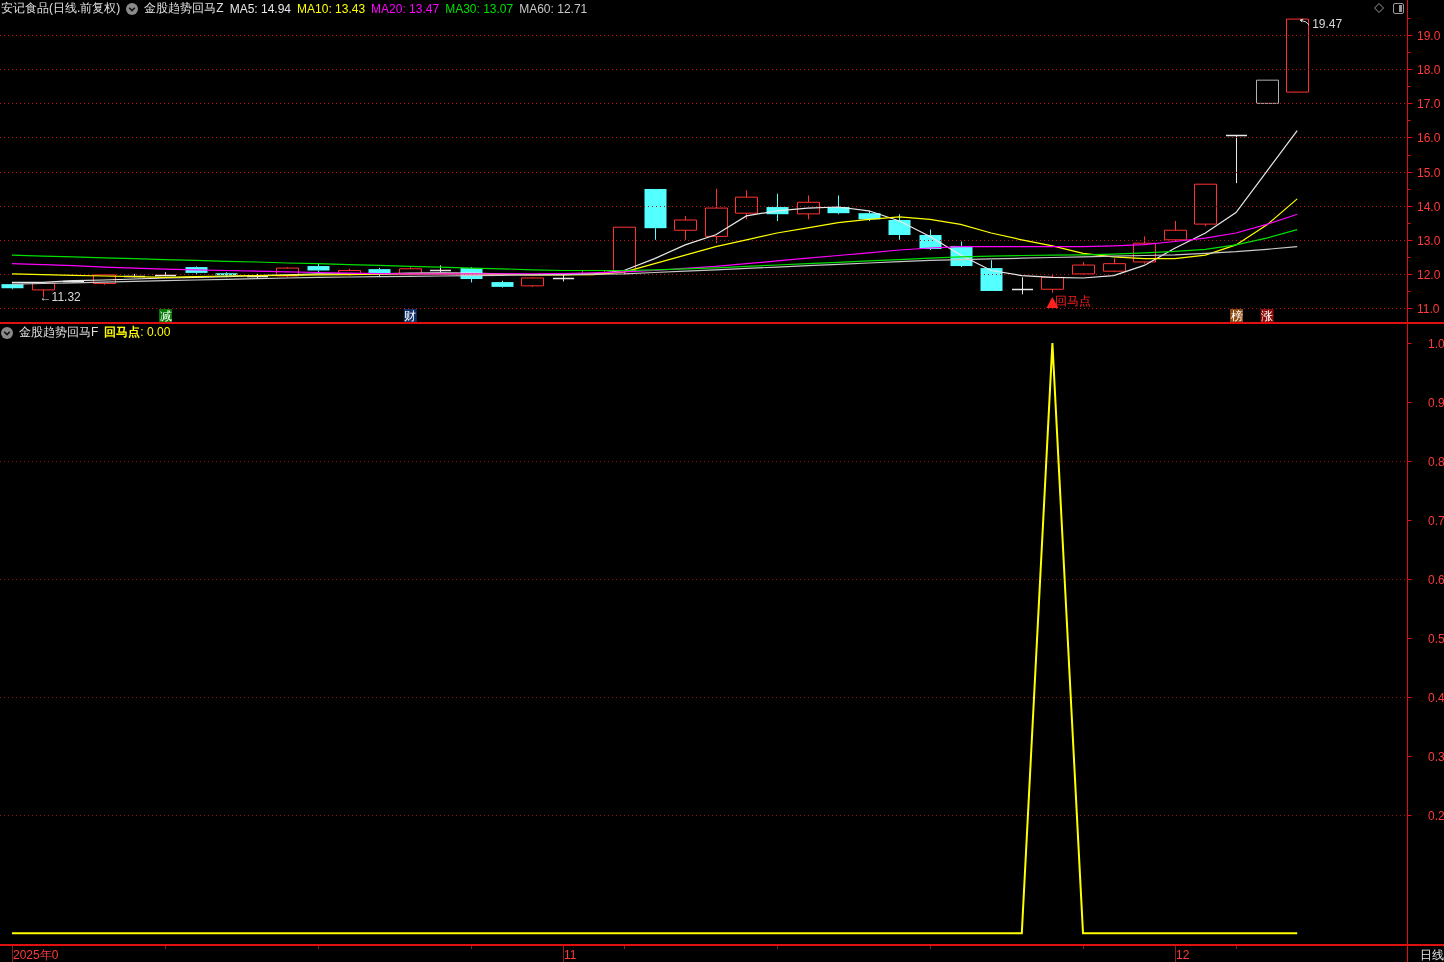  What do you see at coordinates (1429, 173) in the screenshot?
I see `price-axis-label: 15.0` at bounding box center [1429, 173].